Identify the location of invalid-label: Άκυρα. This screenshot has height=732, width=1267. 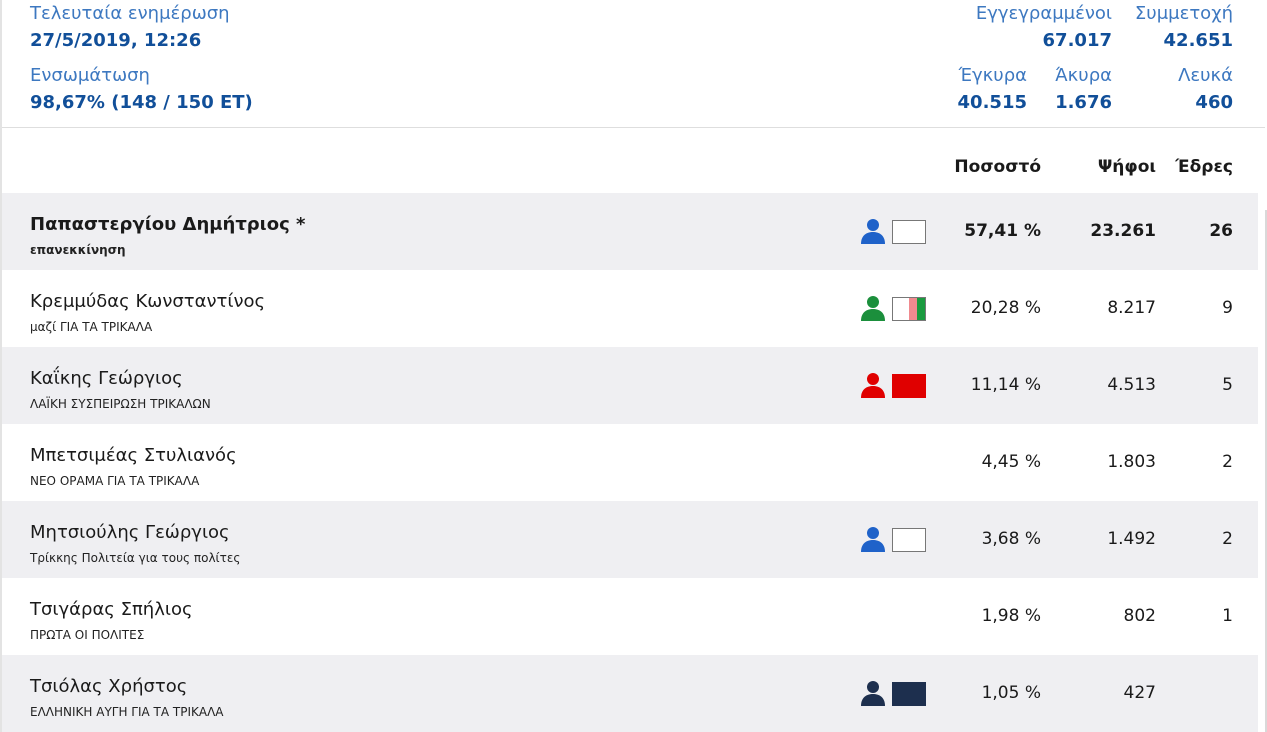
(1083, 75).